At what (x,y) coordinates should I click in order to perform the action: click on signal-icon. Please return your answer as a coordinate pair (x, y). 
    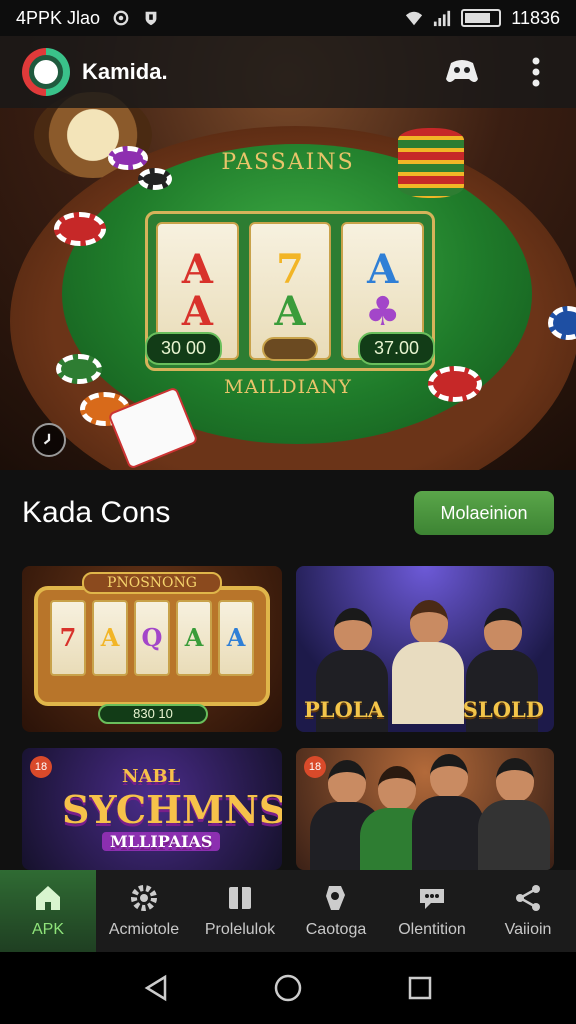
    Looking at the image, I should click on (442, 18).